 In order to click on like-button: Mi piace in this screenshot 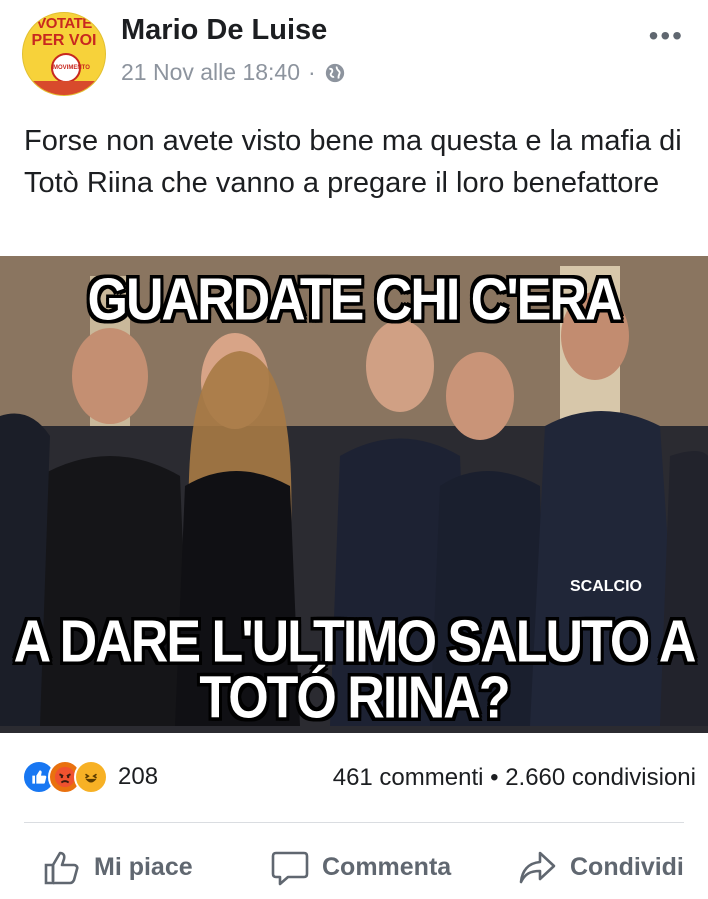, I will do `click(117, 867)`.